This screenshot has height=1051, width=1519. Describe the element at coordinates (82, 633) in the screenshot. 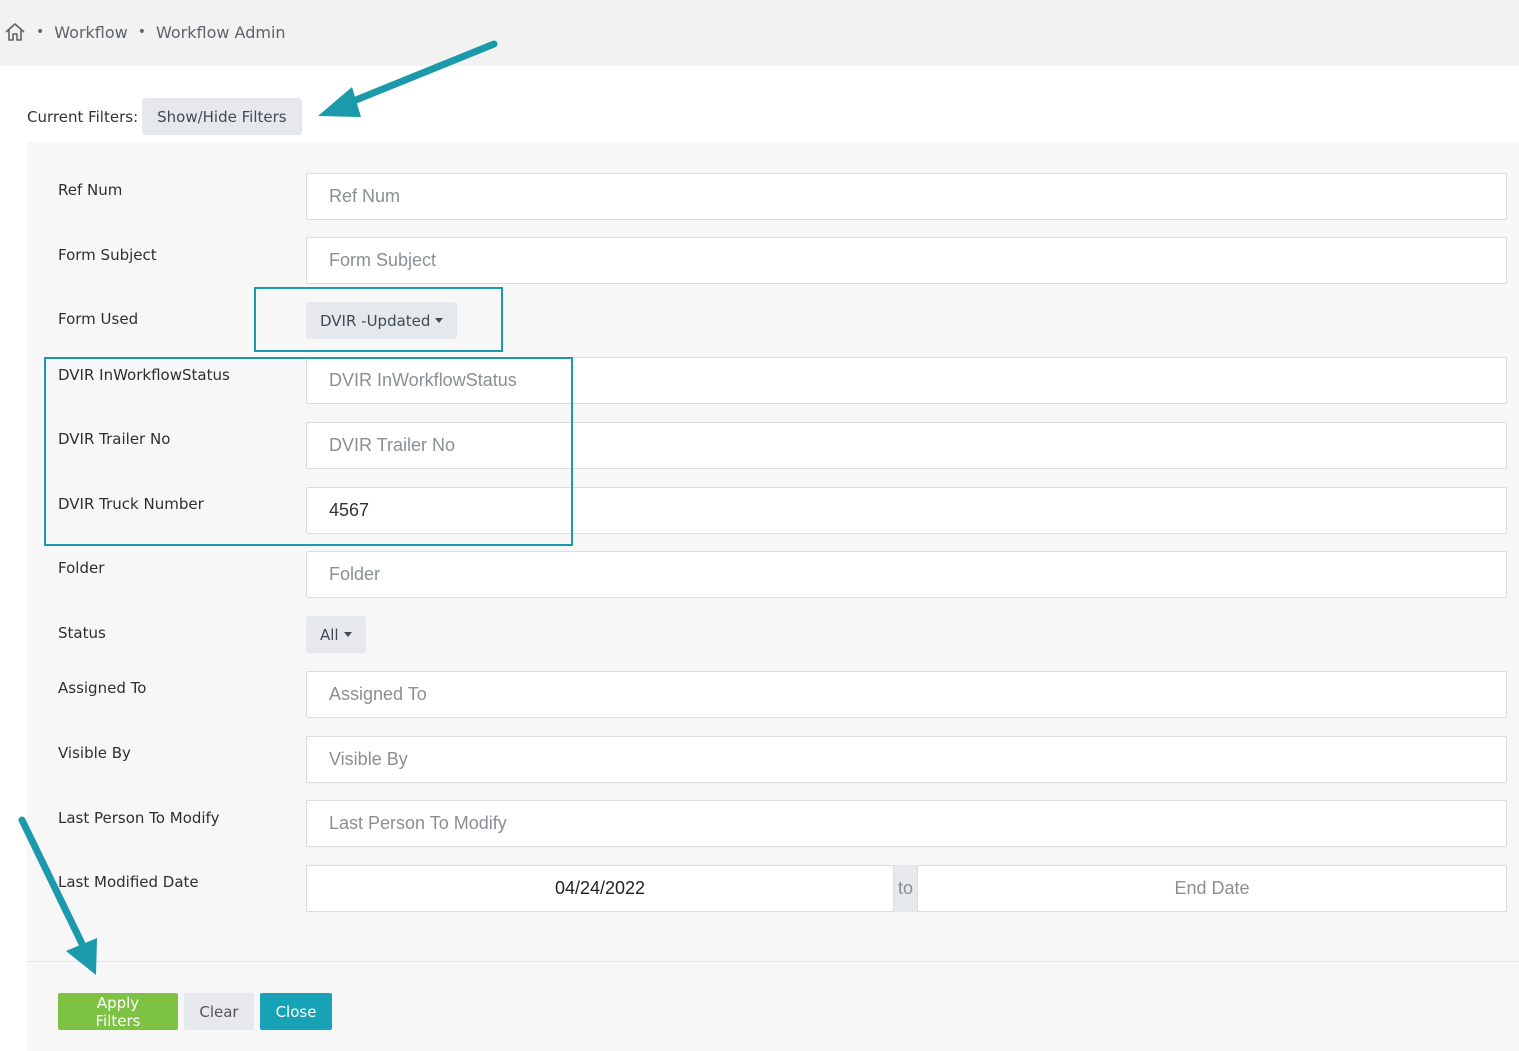

I see `status-label: Status` at that location.